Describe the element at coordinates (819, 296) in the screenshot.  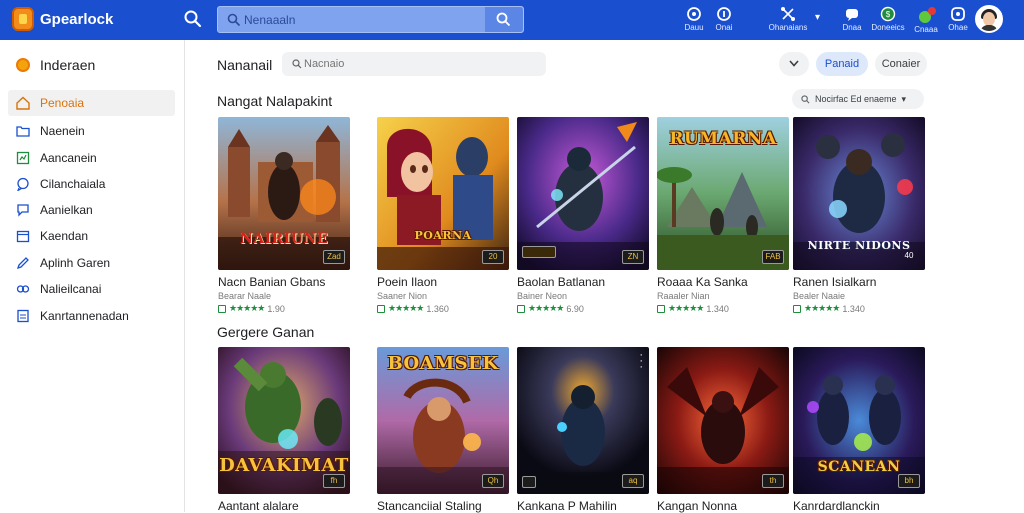
I see `game-publisher: Bealer Naaie` at that location.